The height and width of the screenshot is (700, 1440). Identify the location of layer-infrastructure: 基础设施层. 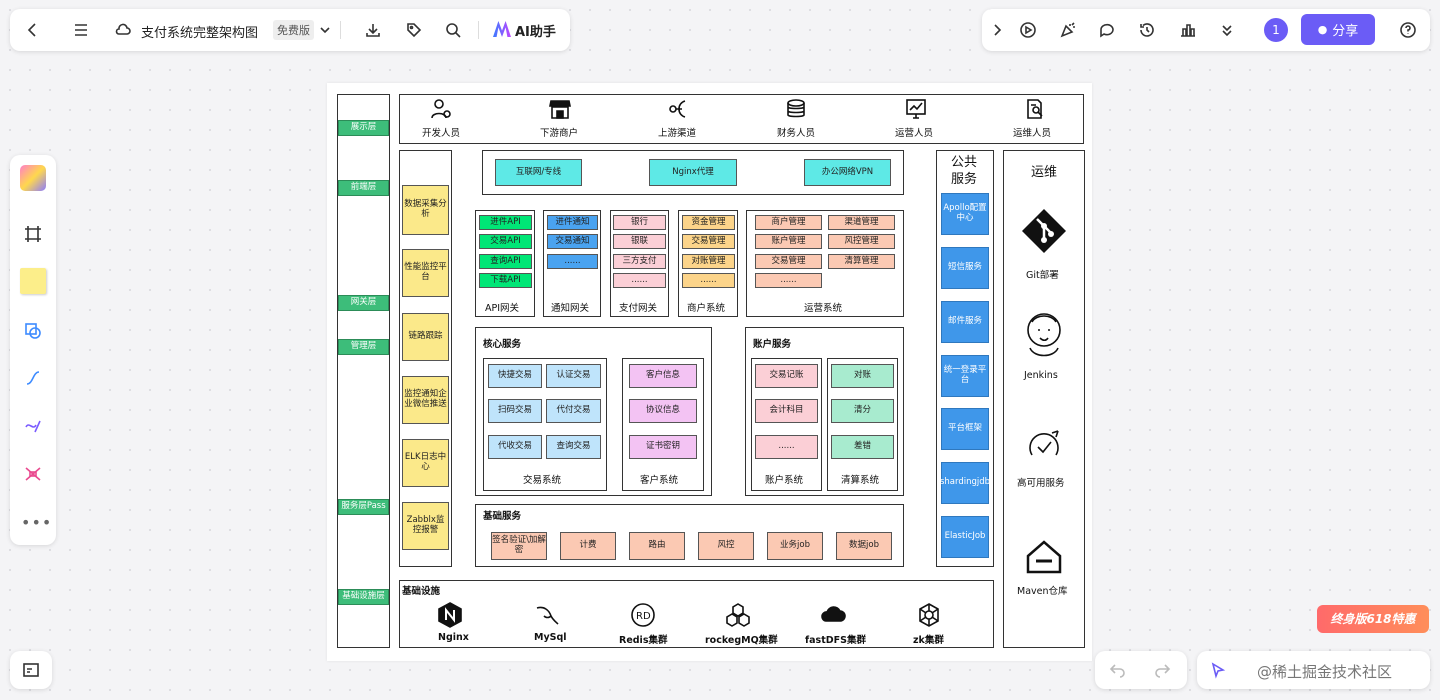
(363, 597).